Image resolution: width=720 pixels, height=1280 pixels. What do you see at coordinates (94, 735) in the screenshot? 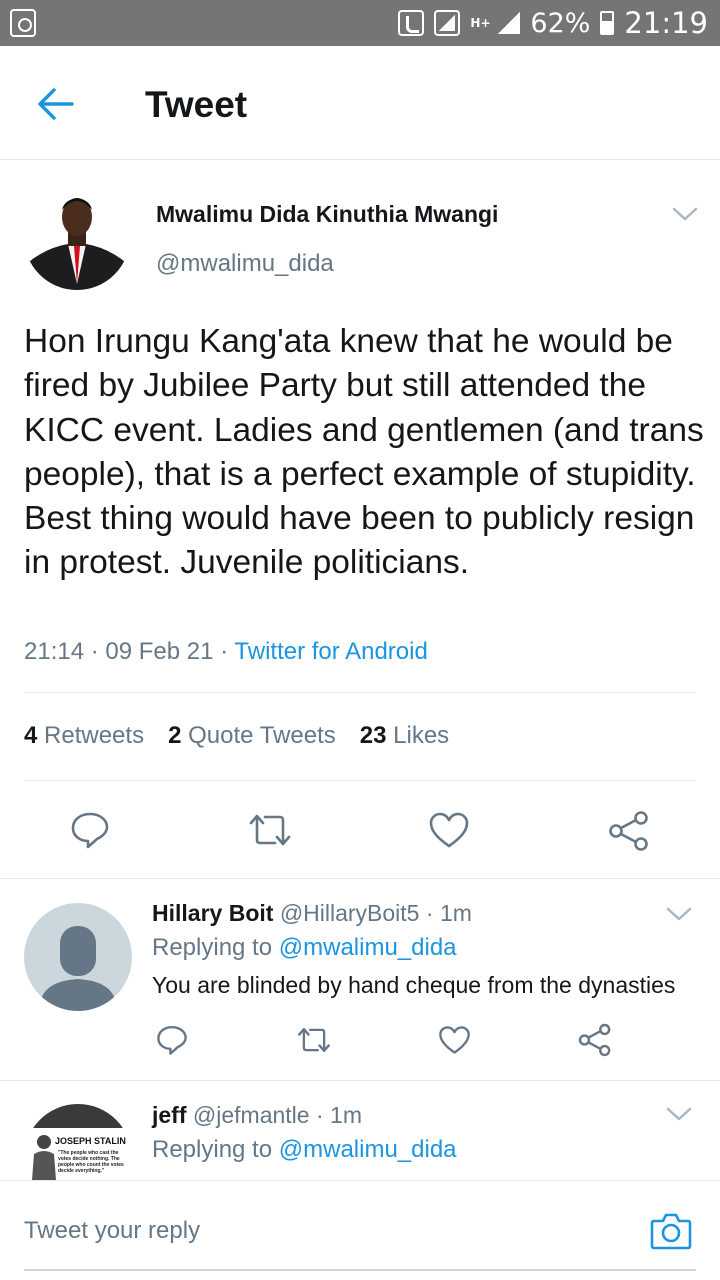
I see `retweets-label: Retweets` at bounding box center [94, 735].